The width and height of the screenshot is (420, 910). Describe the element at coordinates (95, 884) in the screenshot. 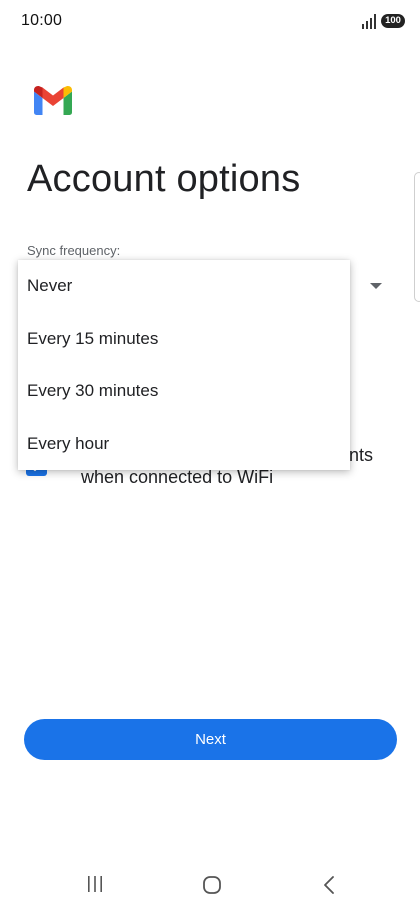

I see `recents-icon` at that location.